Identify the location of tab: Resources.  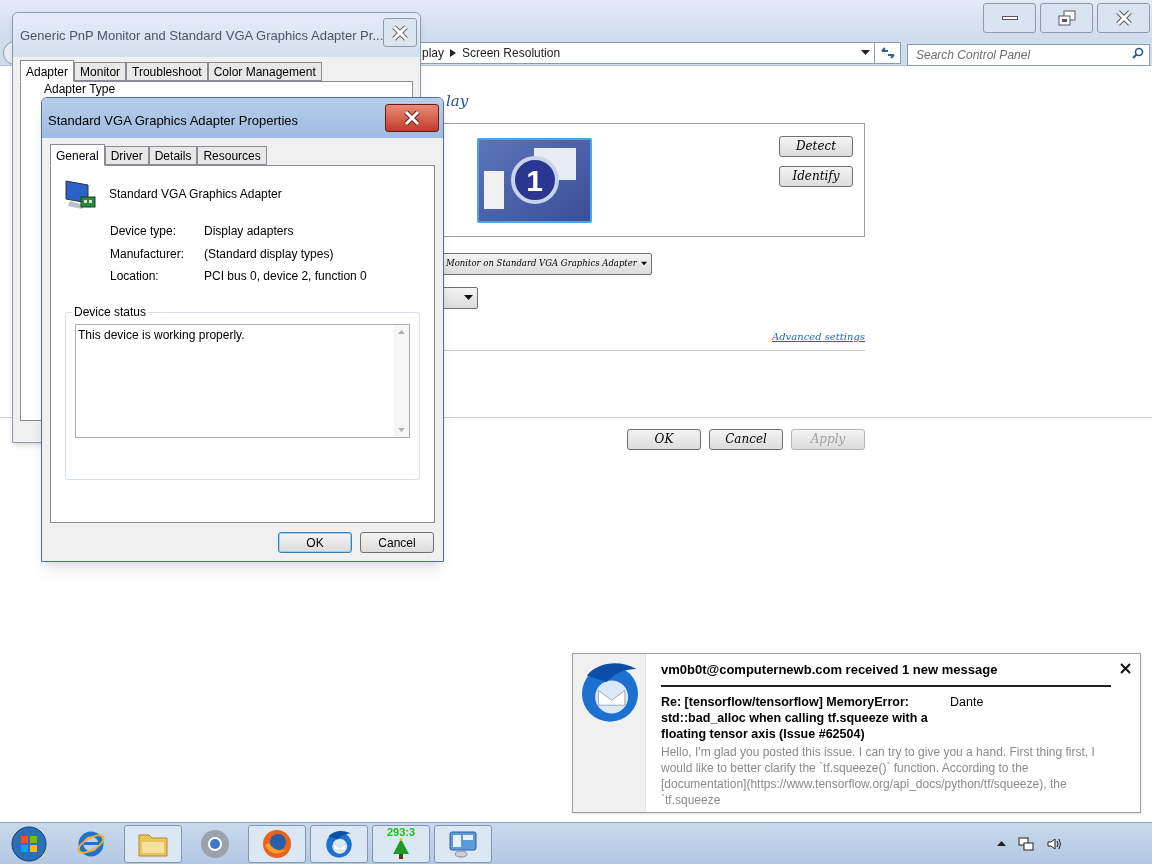
(232, 155).